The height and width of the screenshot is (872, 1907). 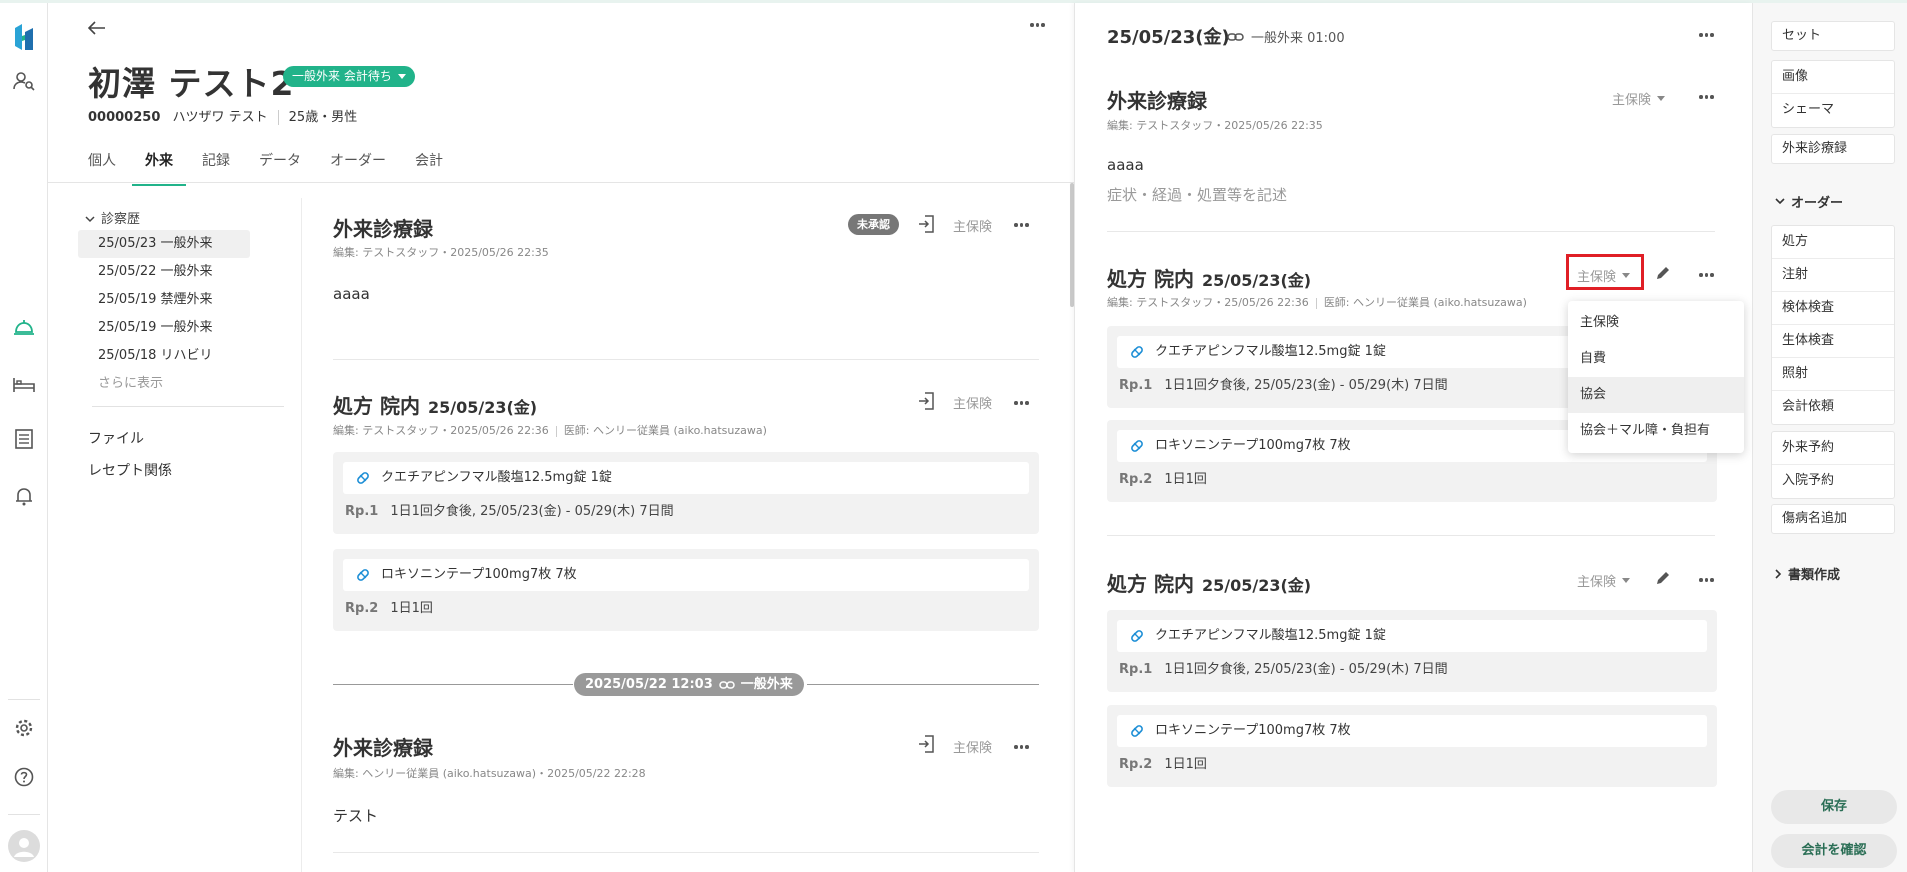 What do you see at coordinates (1209, 277) in the screenshot?
I see `prescription-title: 処方 院内 25/05/23(金)` at bounding box center [1209, 277].